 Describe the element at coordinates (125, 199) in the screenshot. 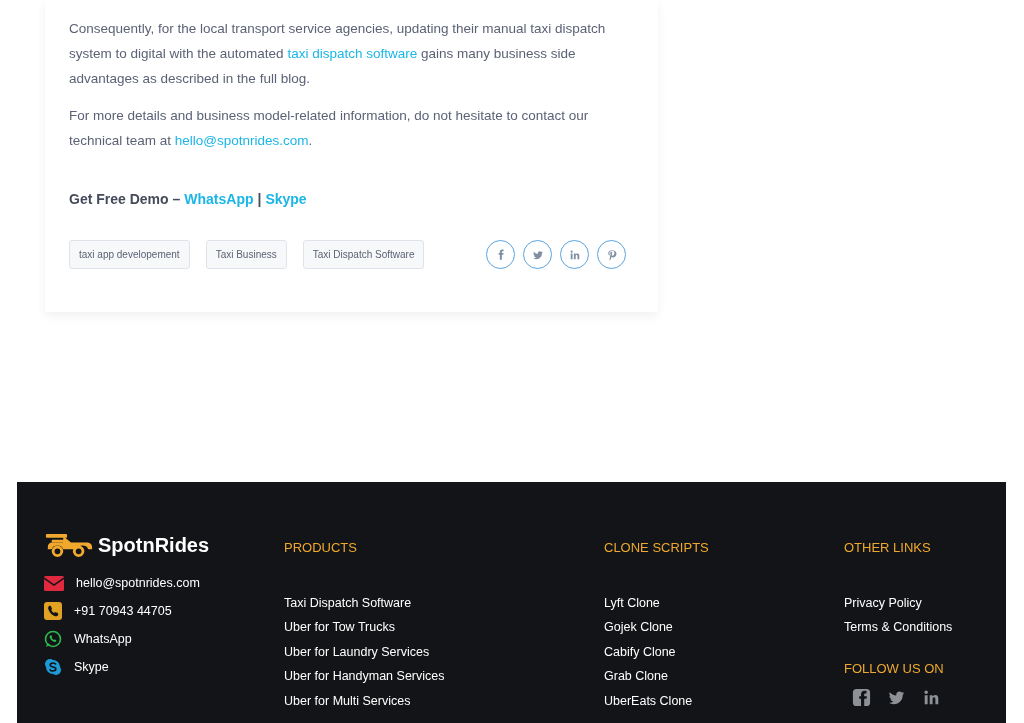

I see `demo-label: Get Free Demo –` at that location.